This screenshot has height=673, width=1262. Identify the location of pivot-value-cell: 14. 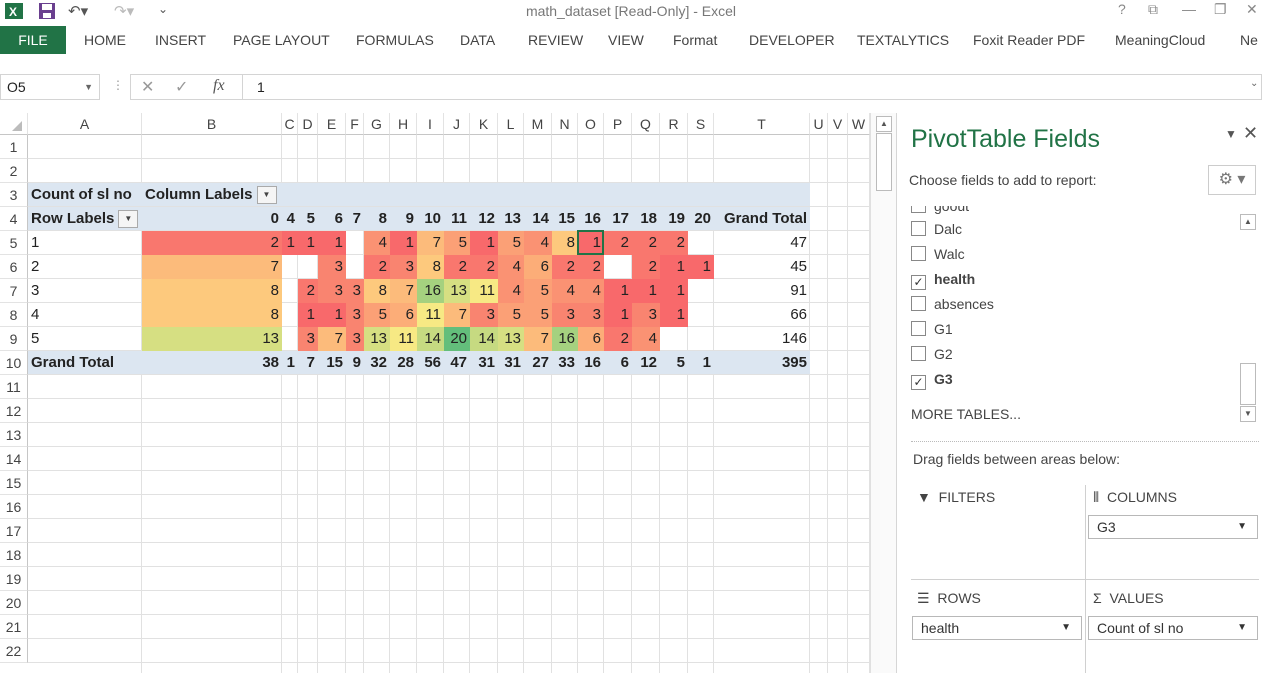
(430, 339).